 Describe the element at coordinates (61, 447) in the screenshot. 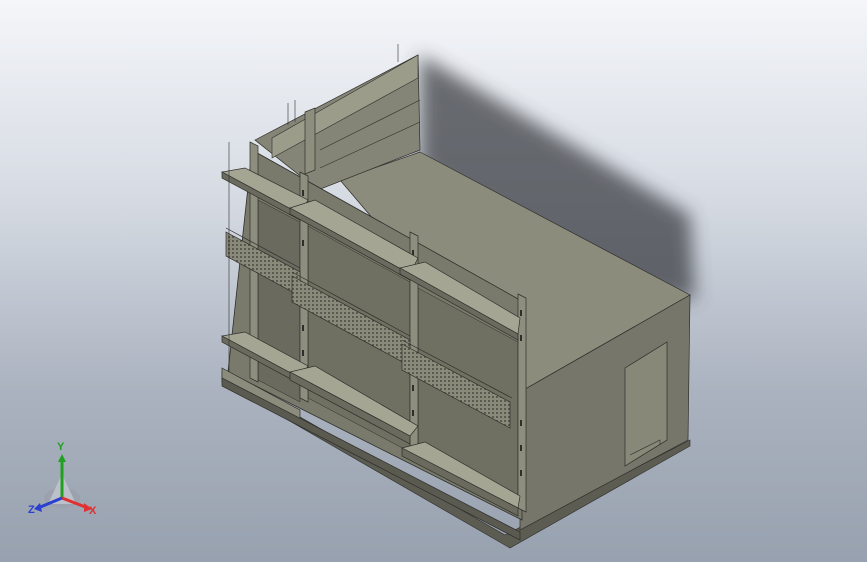

I see `y-axis-label: Y` at that location.